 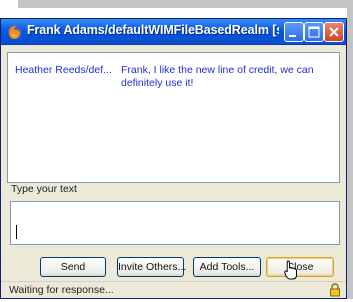 What do you see at coordinates (335, 290) in the screenshot?
I see `lock-icon` at bounding box center [335, 290].